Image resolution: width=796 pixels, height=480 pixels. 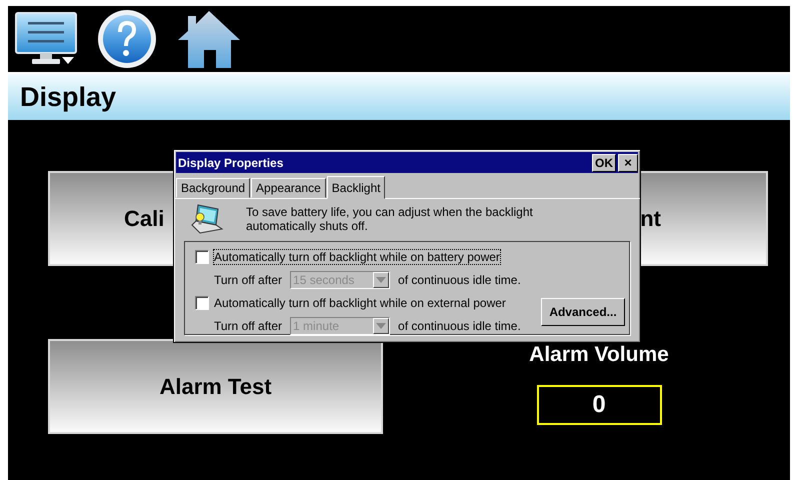 I want to click on tab: Backlight, so click(x=356, y=187).